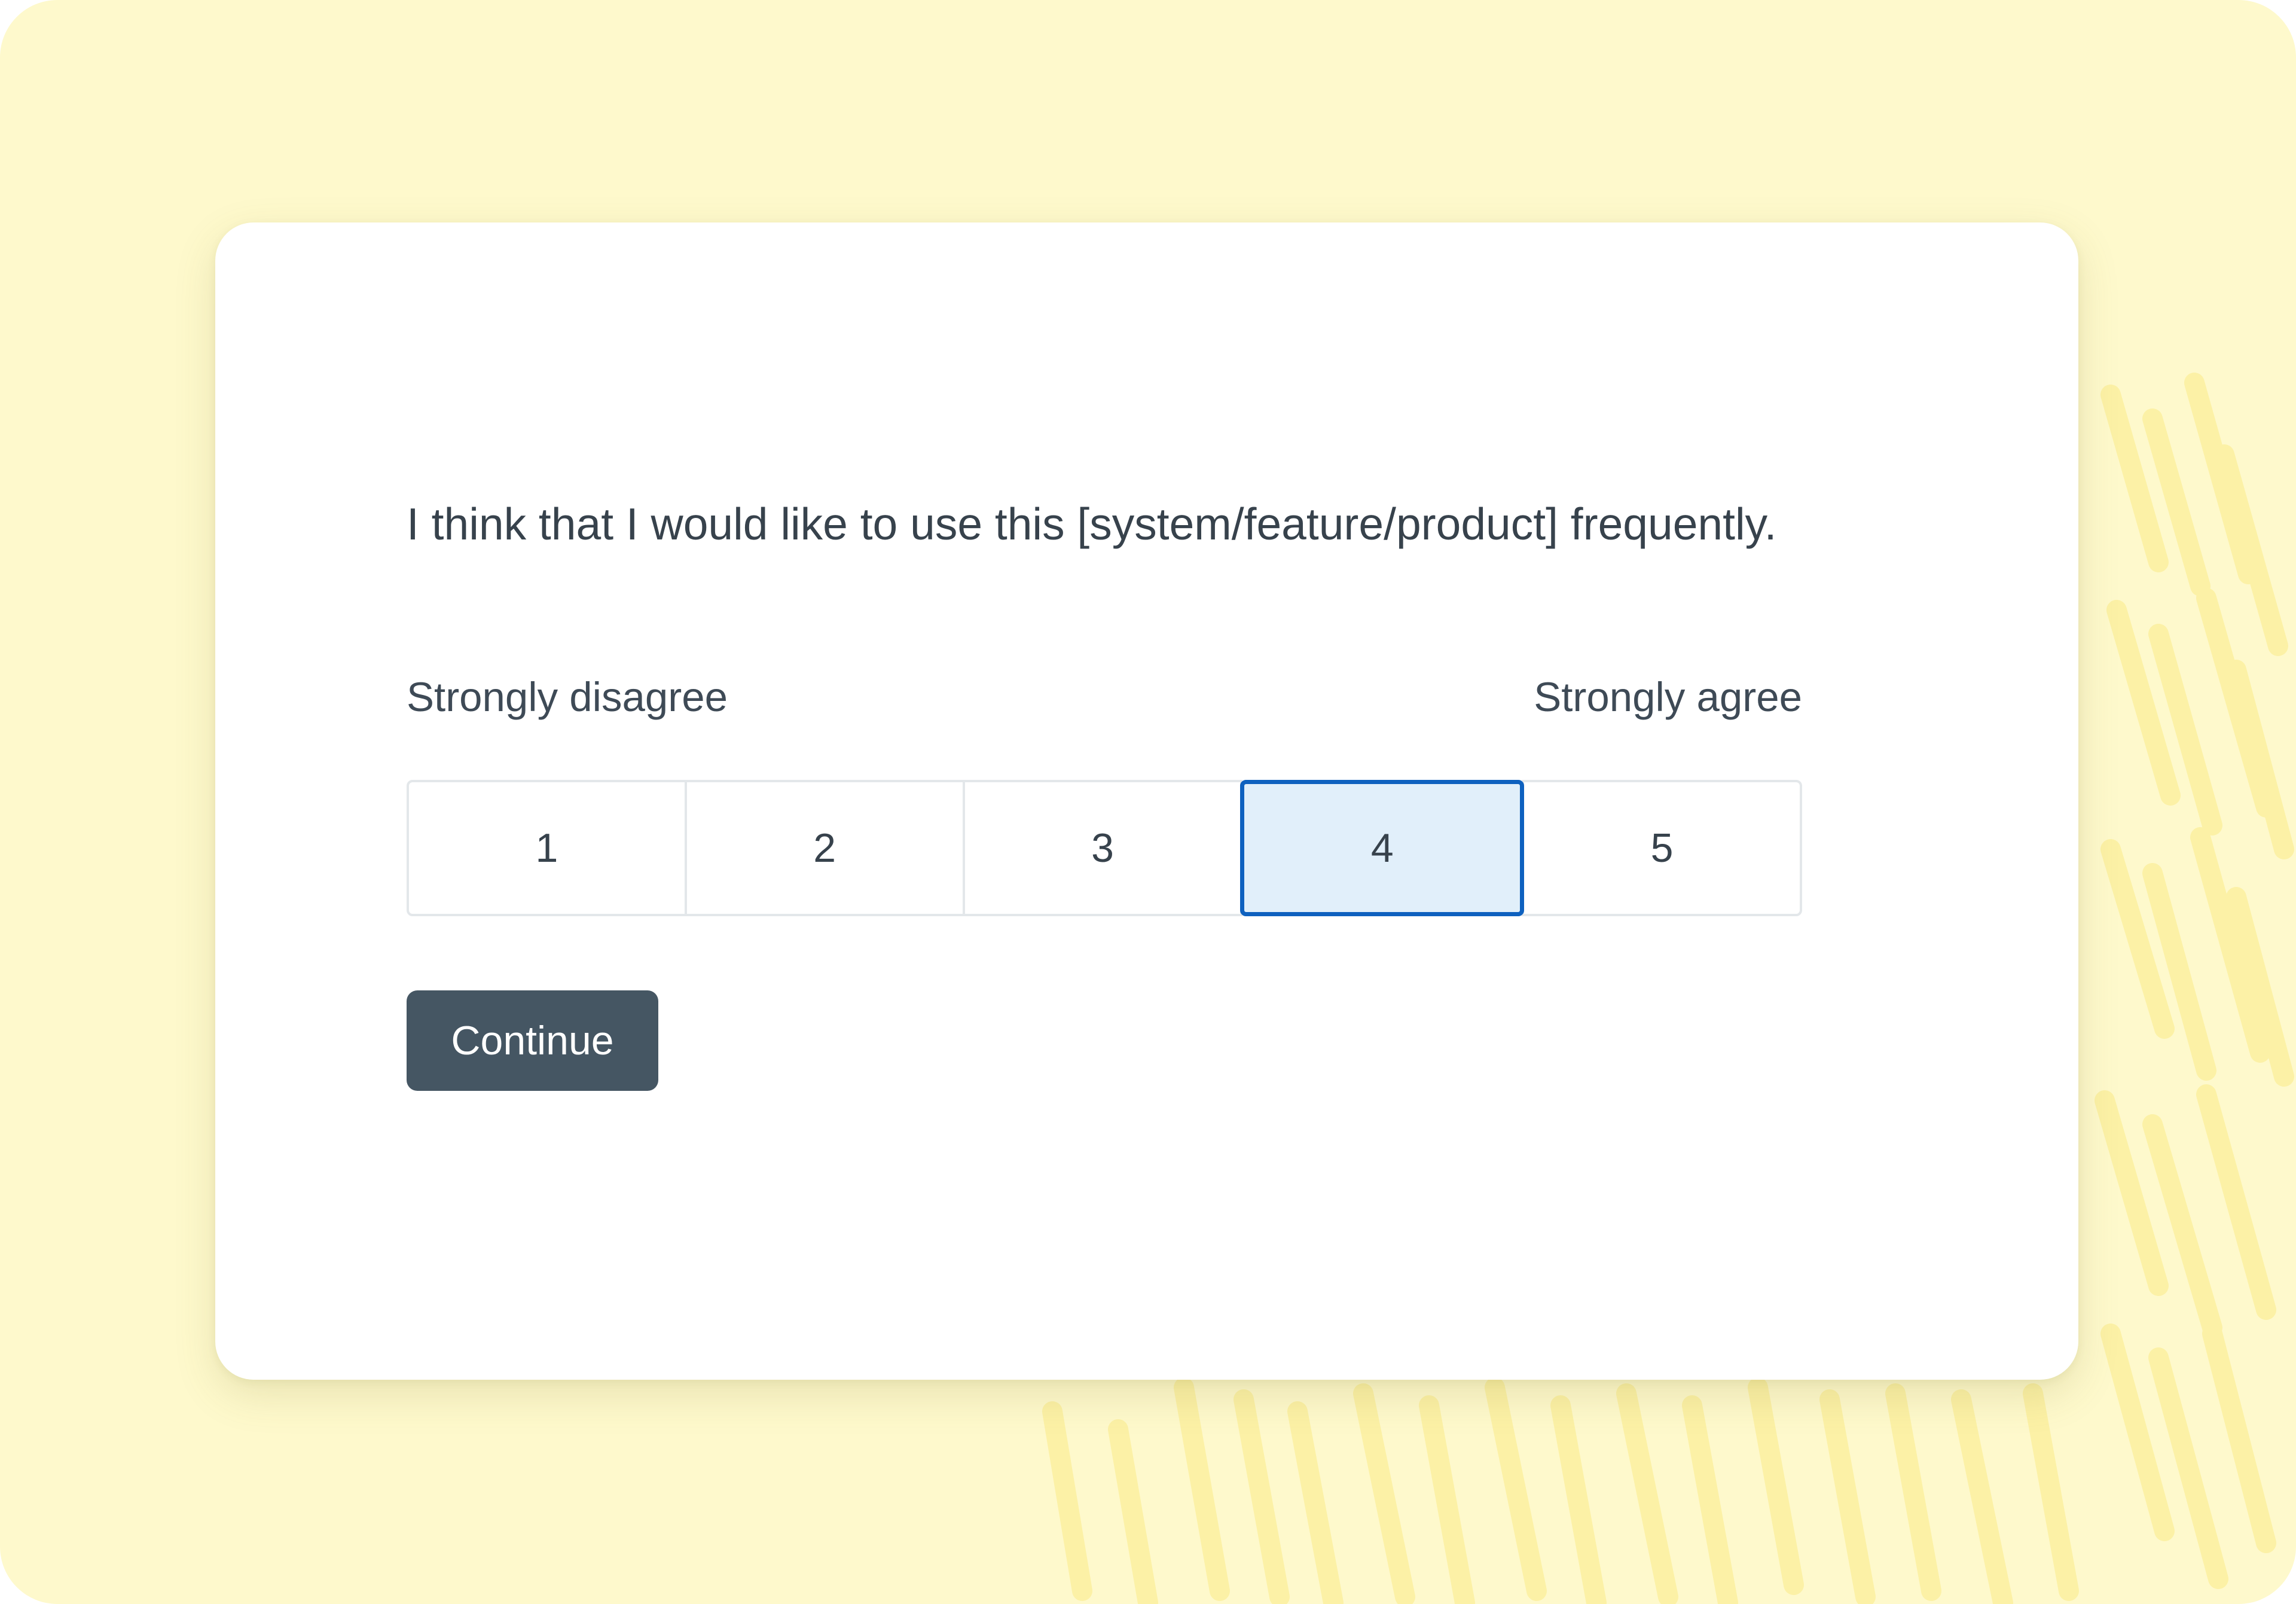 The image size is (2296, 1604). Describe the element at coordinates (1668, 697) in the screenshot. I see `scale-max-label: Strongly agree` at that location.